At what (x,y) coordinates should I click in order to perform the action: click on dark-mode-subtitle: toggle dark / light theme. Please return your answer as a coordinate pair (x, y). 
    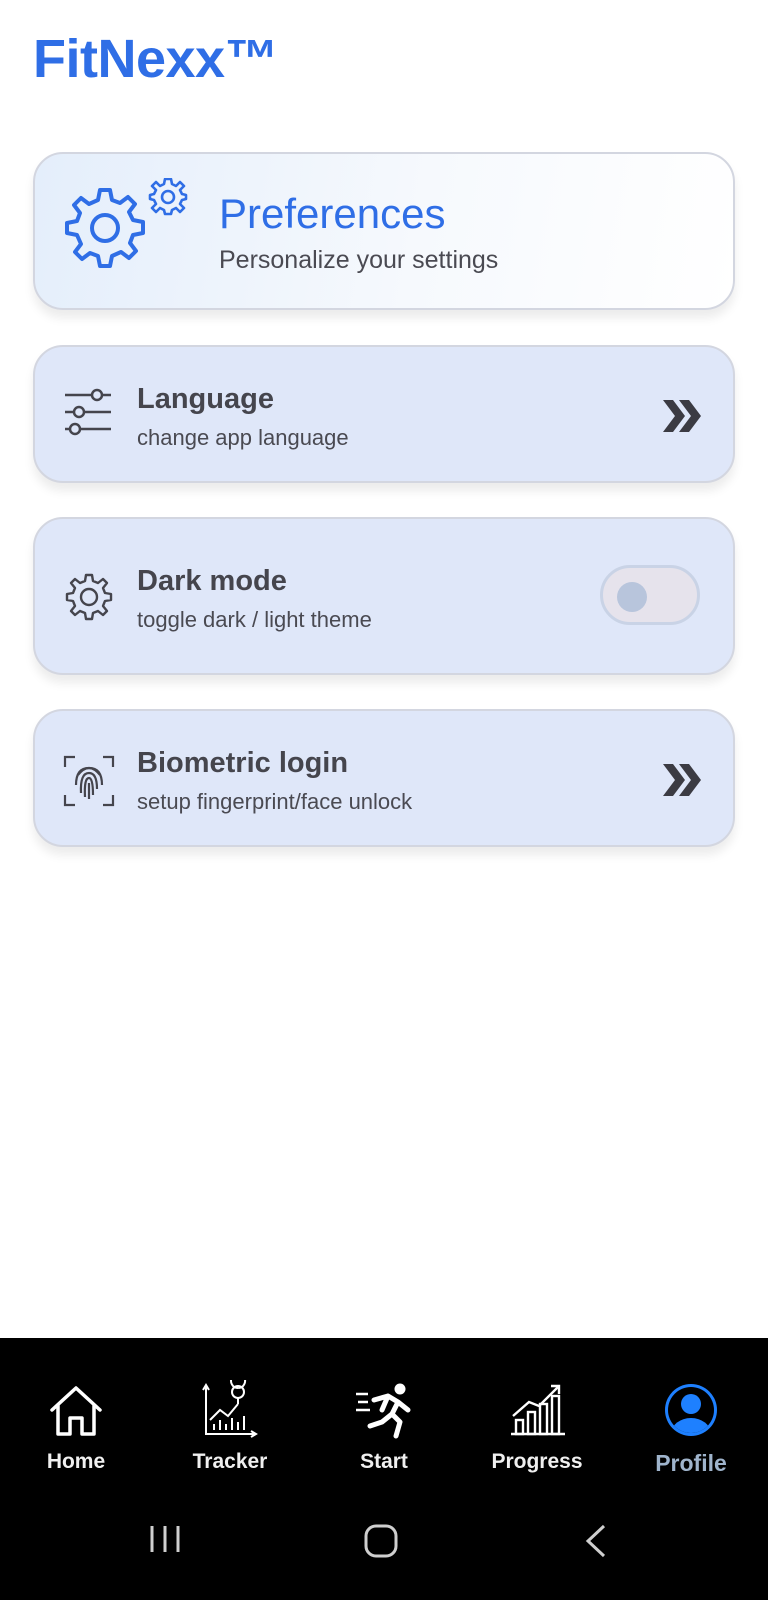
    Looking at the image, I should click on (254, 619).